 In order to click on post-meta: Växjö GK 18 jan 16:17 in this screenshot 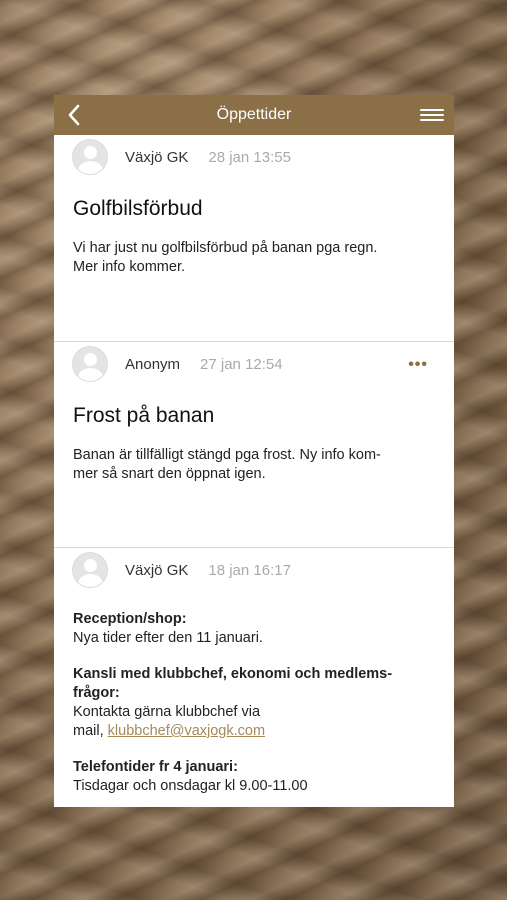, I will do `click(254, 570)`.